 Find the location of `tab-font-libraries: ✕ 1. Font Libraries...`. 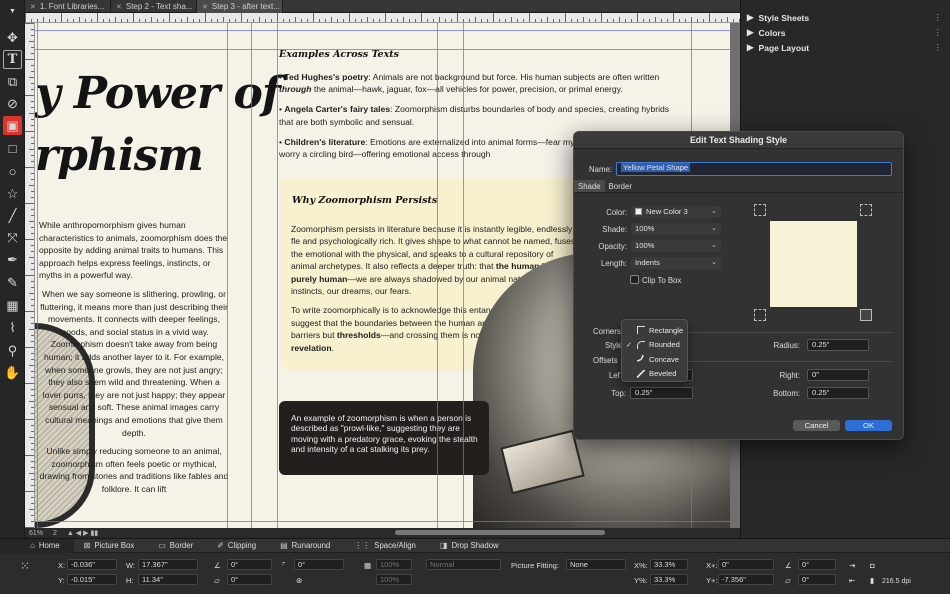

tab-font-libraries: ✕ 1. Font Libraries... is located at coordinates (68, 6).